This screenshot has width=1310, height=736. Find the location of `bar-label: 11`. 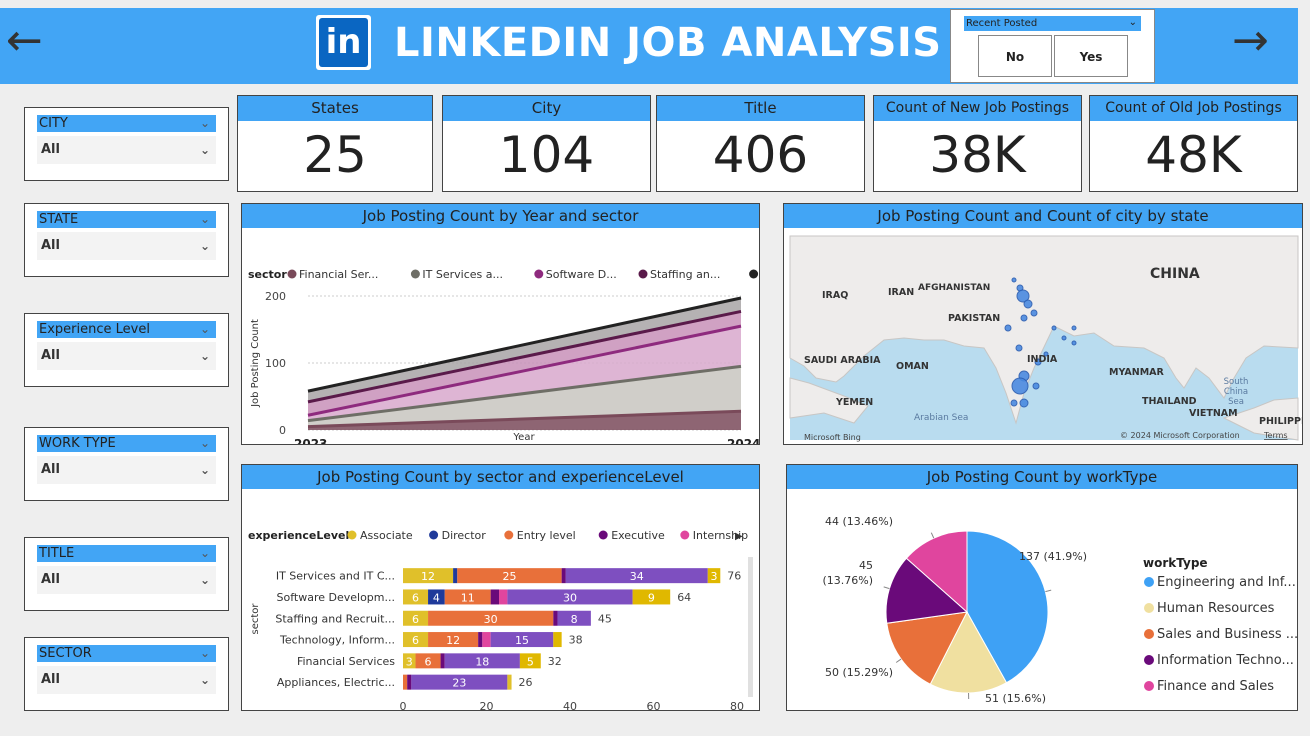

bar-label: 11 is located at coordinates (468, 597).